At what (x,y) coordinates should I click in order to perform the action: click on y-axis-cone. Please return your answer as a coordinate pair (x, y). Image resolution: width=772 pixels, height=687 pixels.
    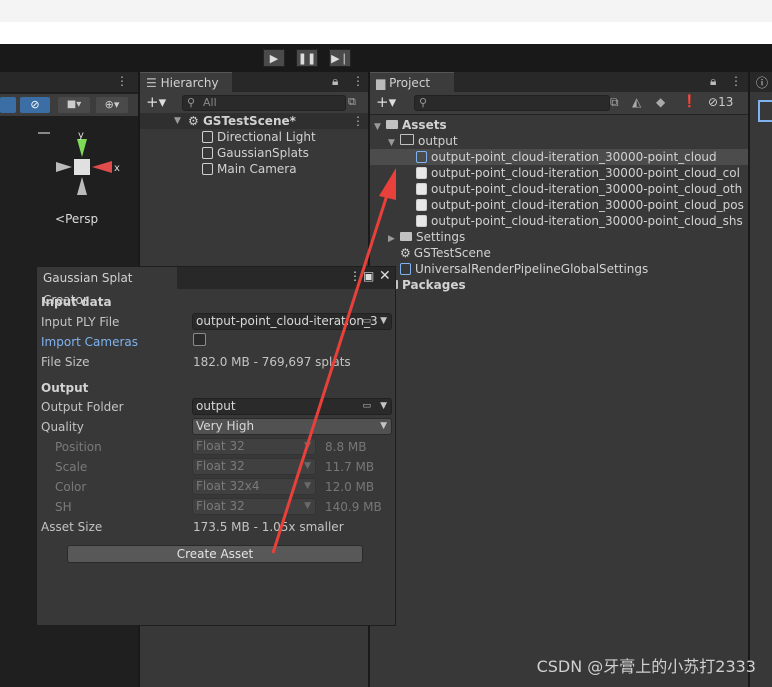
    Looking at the image, I should click on (82, 148).